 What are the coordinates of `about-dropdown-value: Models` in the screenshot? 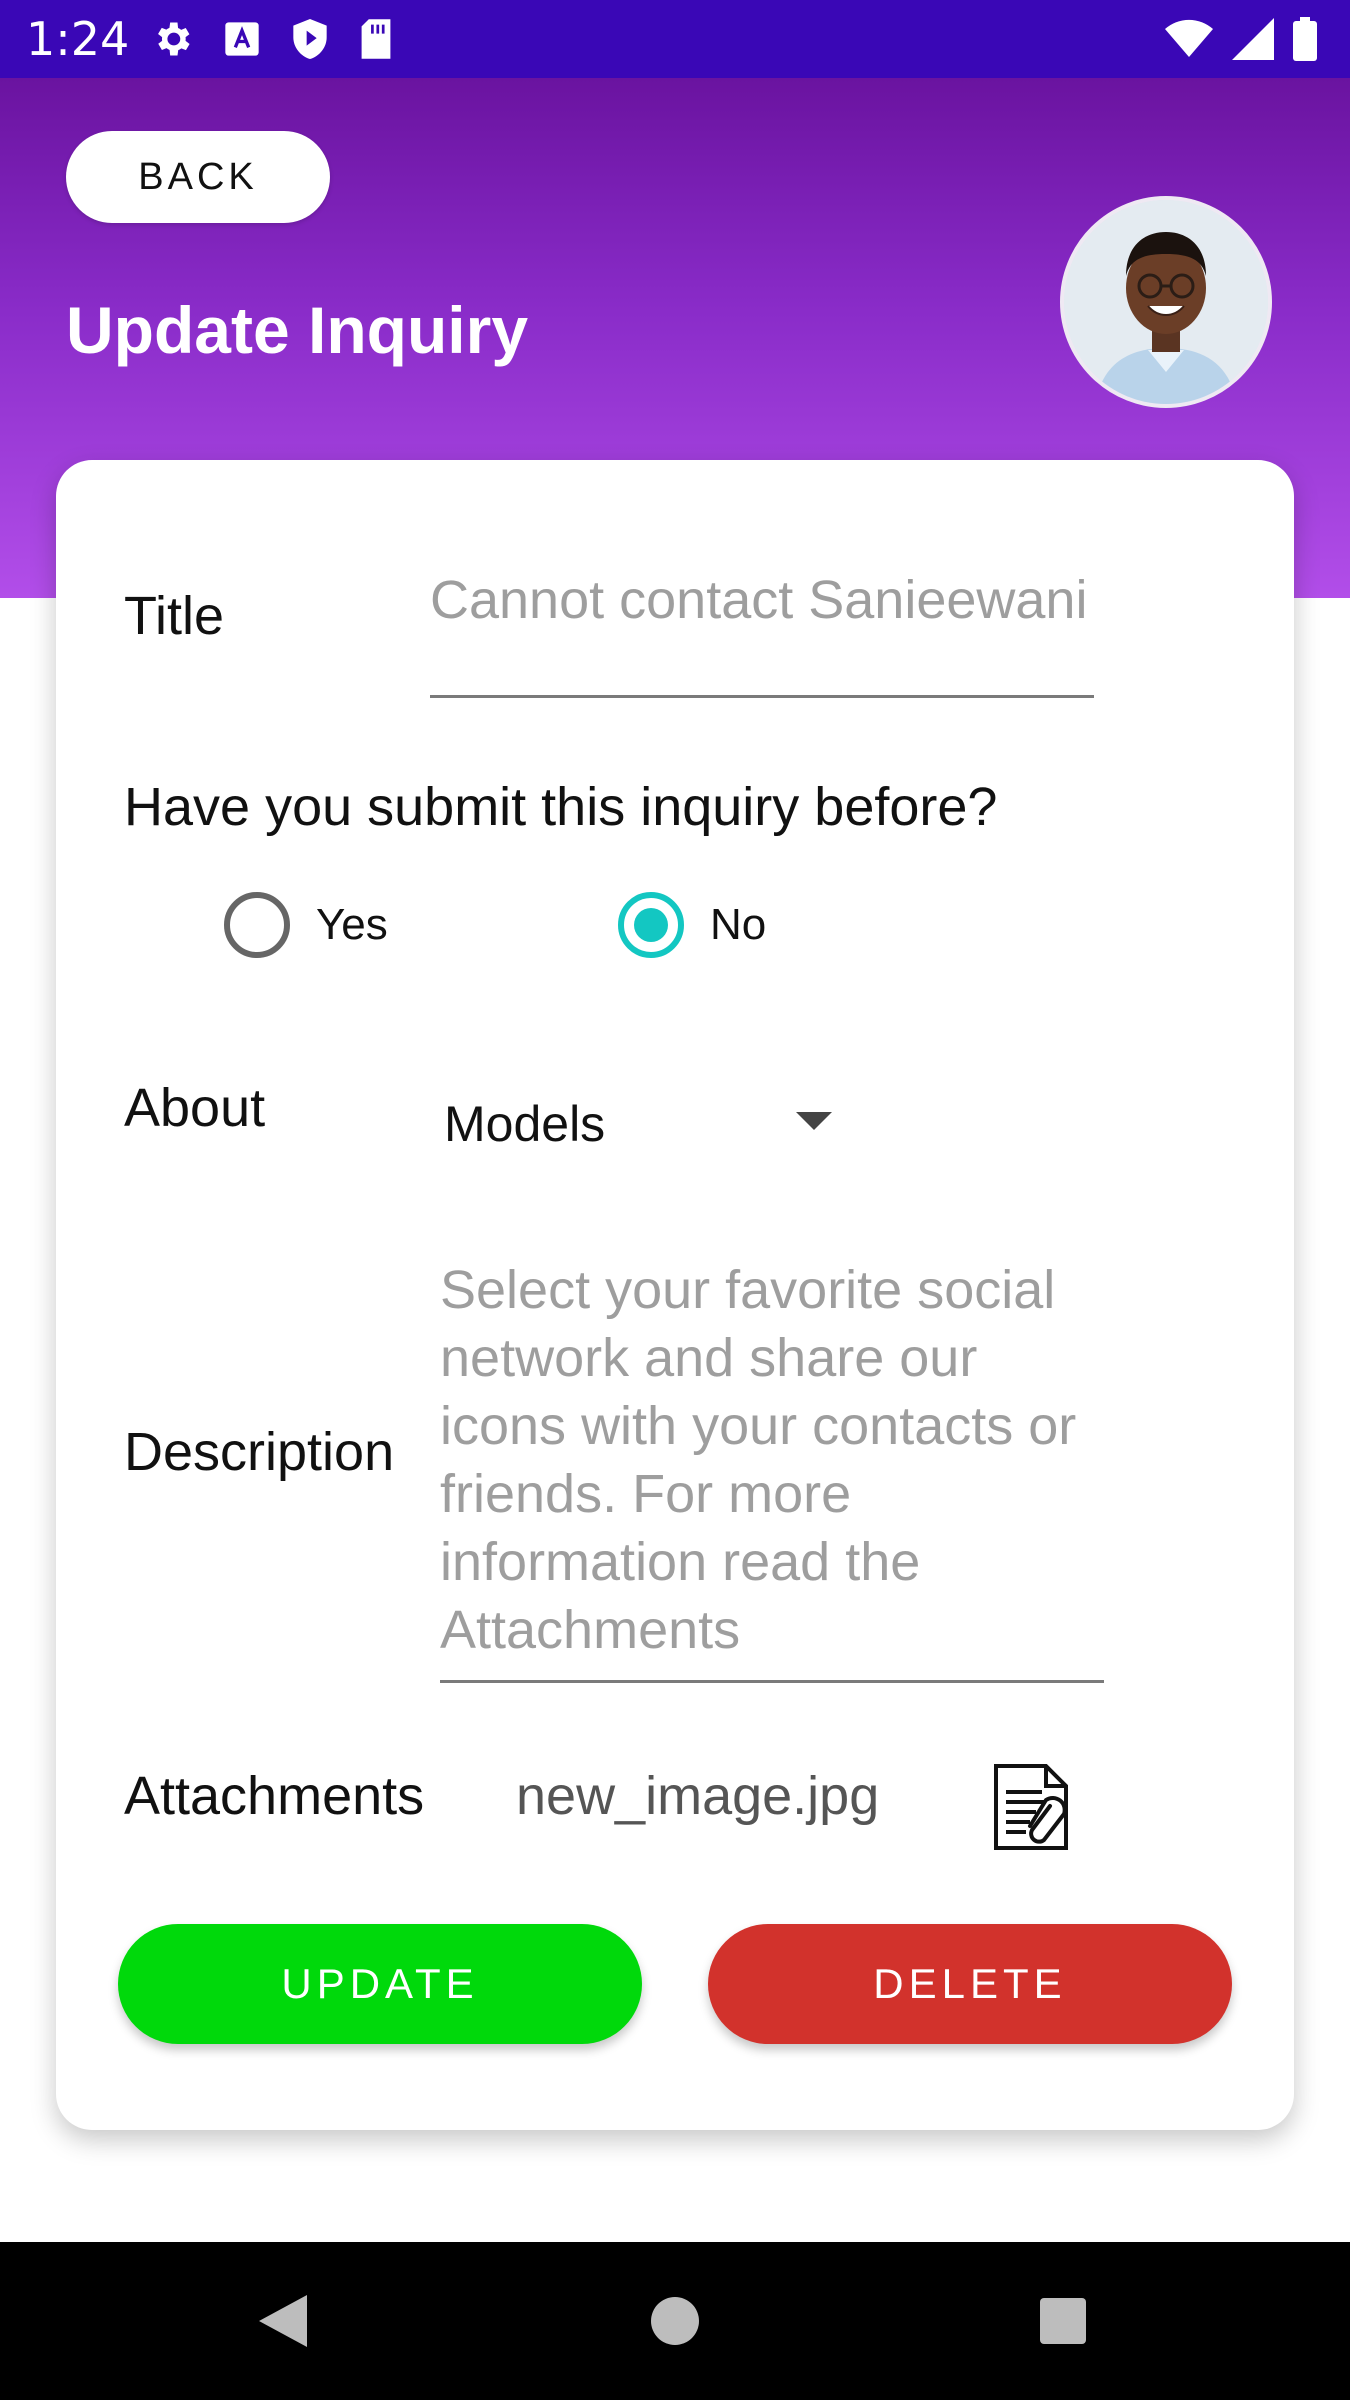 It's located at (525, 1124).